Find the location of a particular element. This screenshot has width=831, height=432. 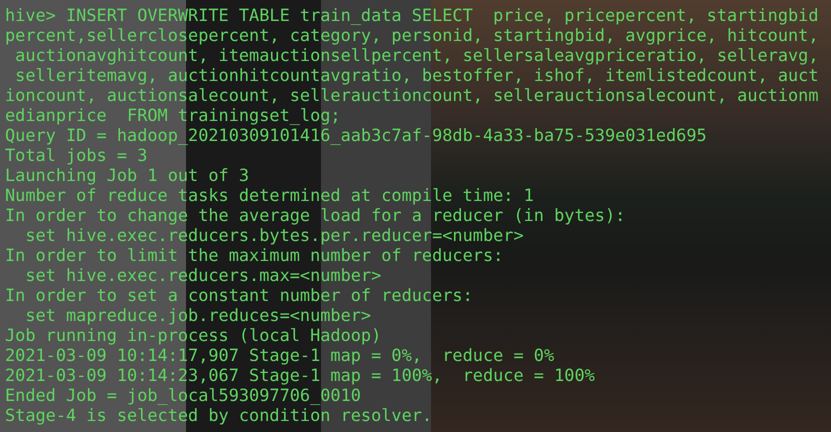

terminal-line: percent,sellerclosepercent, category, personid, startingbid, avgprice, hitcount, is located at coordinates (412, 35).